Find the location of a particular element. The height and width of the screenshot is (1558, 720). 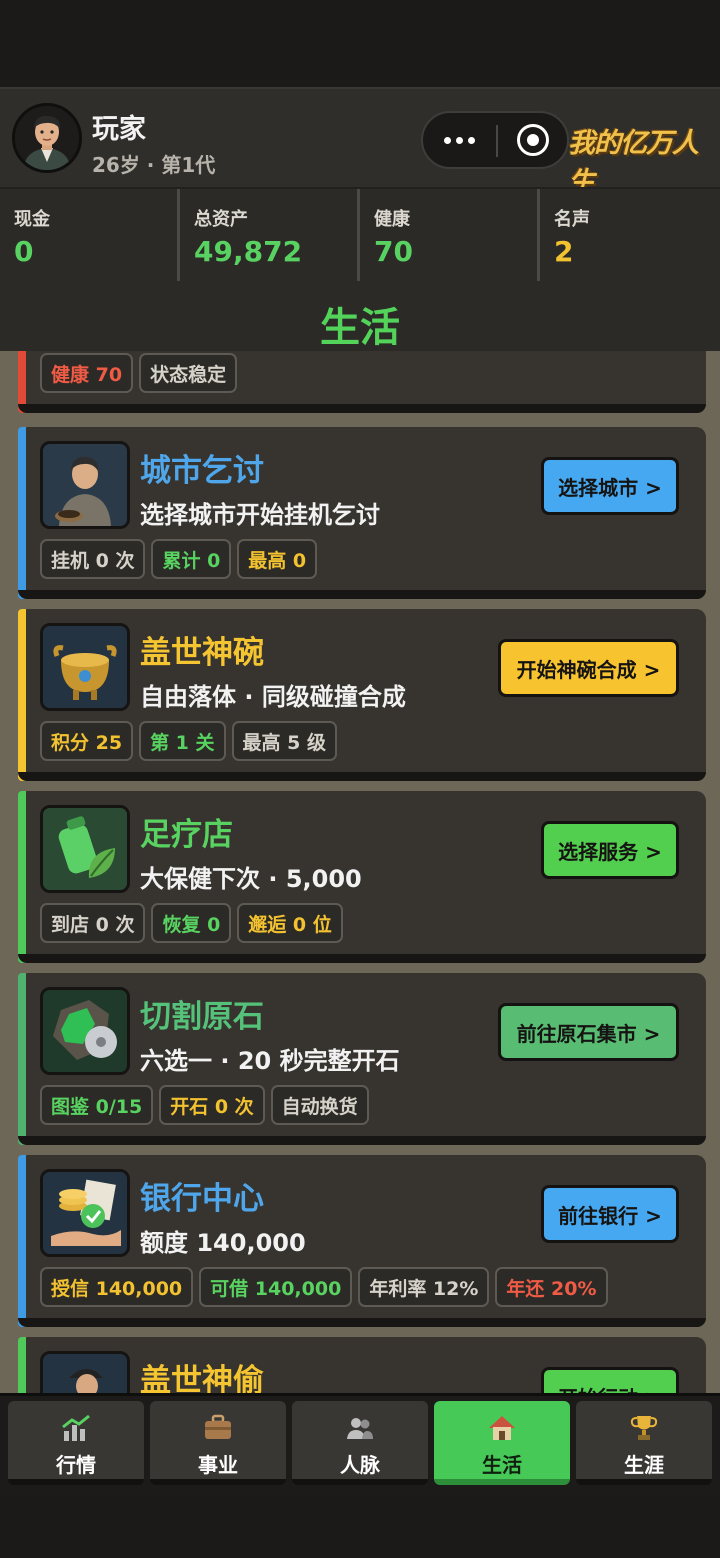

page-title: 生活 is located at coordinates (360, 328).